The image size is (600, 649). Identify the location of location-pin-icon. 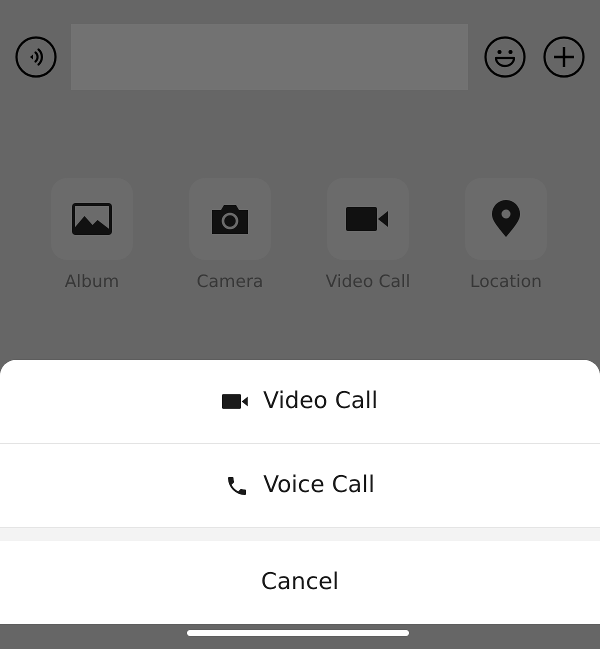
(506, 219).